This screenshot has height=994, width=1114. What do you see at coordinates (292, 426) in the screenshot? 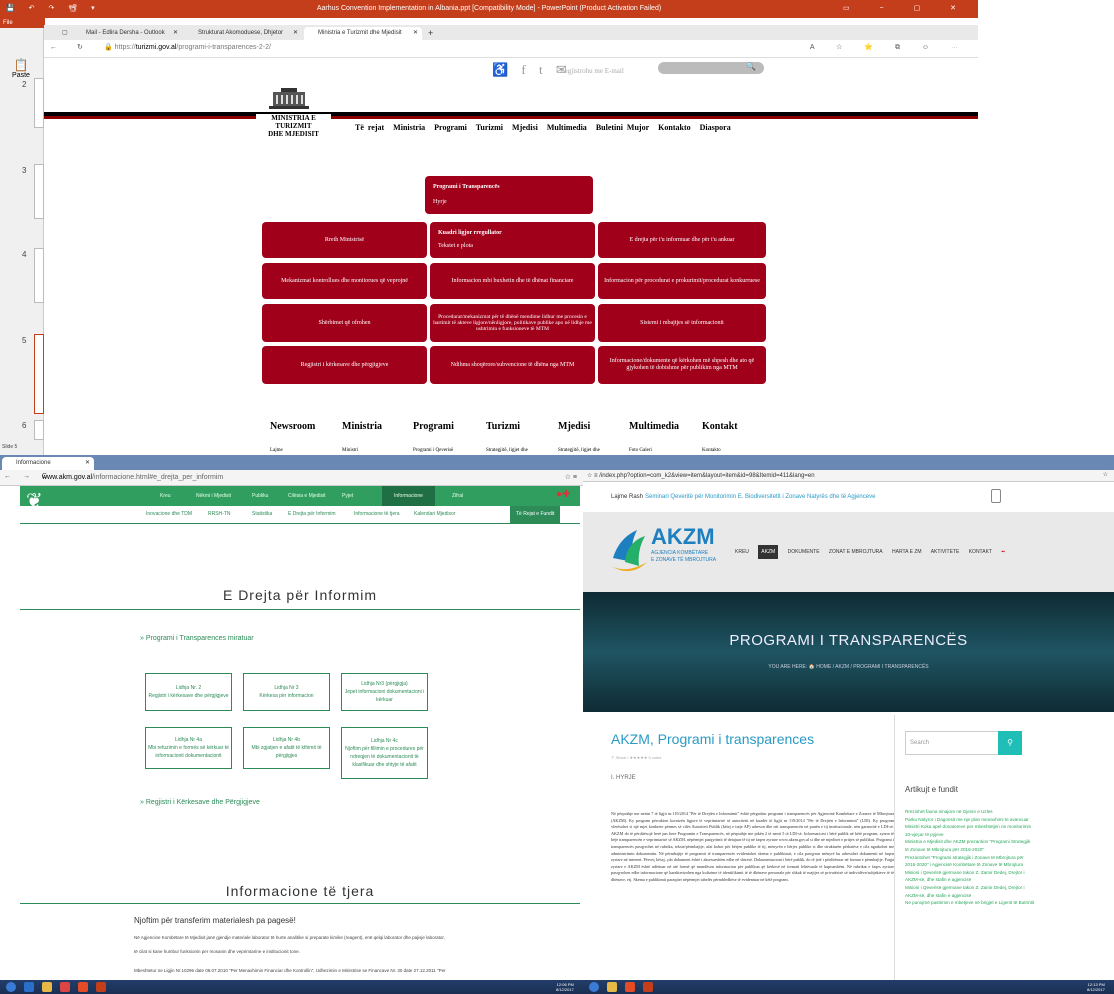
I see `footer-nav-item: Newsroom` at bounding box center [292, 426].